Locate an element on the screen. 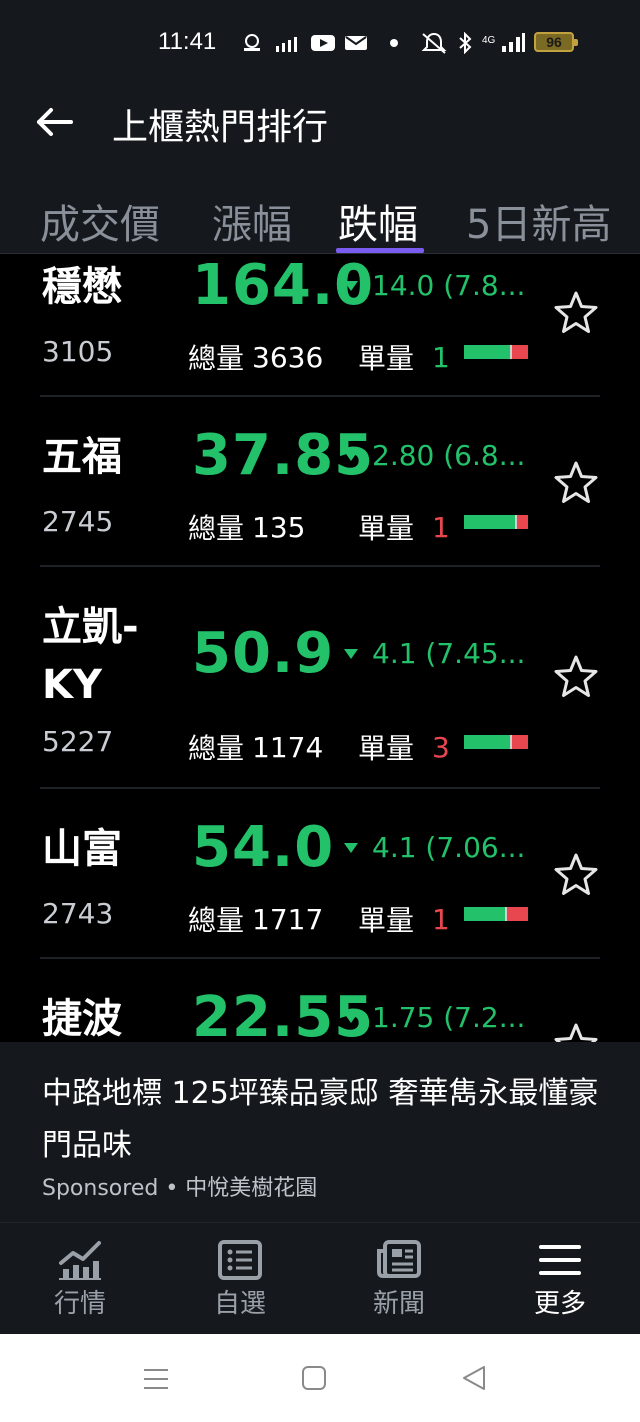 This screenshot has height=1422, width=640. signal-4g-icon: 4G is located at coordinates (504, 43).